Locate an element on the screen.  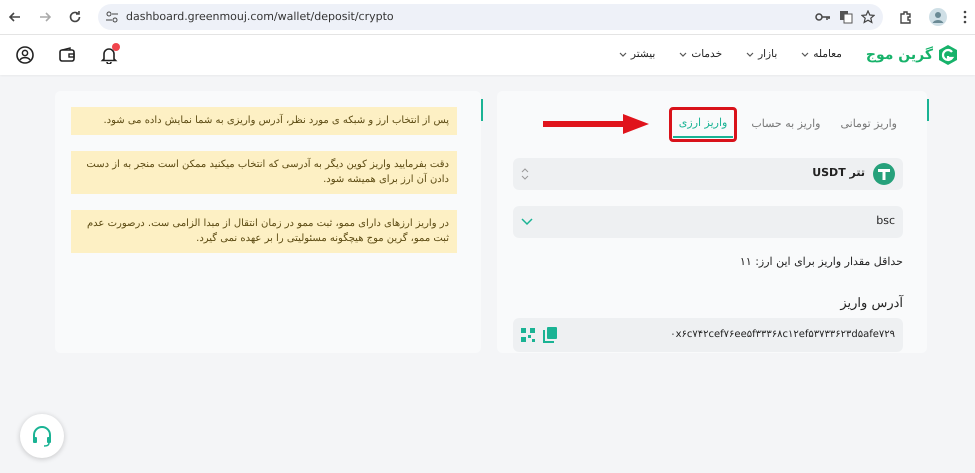
nav-menu-item: بیشتر is located at coordinates (637, 55).